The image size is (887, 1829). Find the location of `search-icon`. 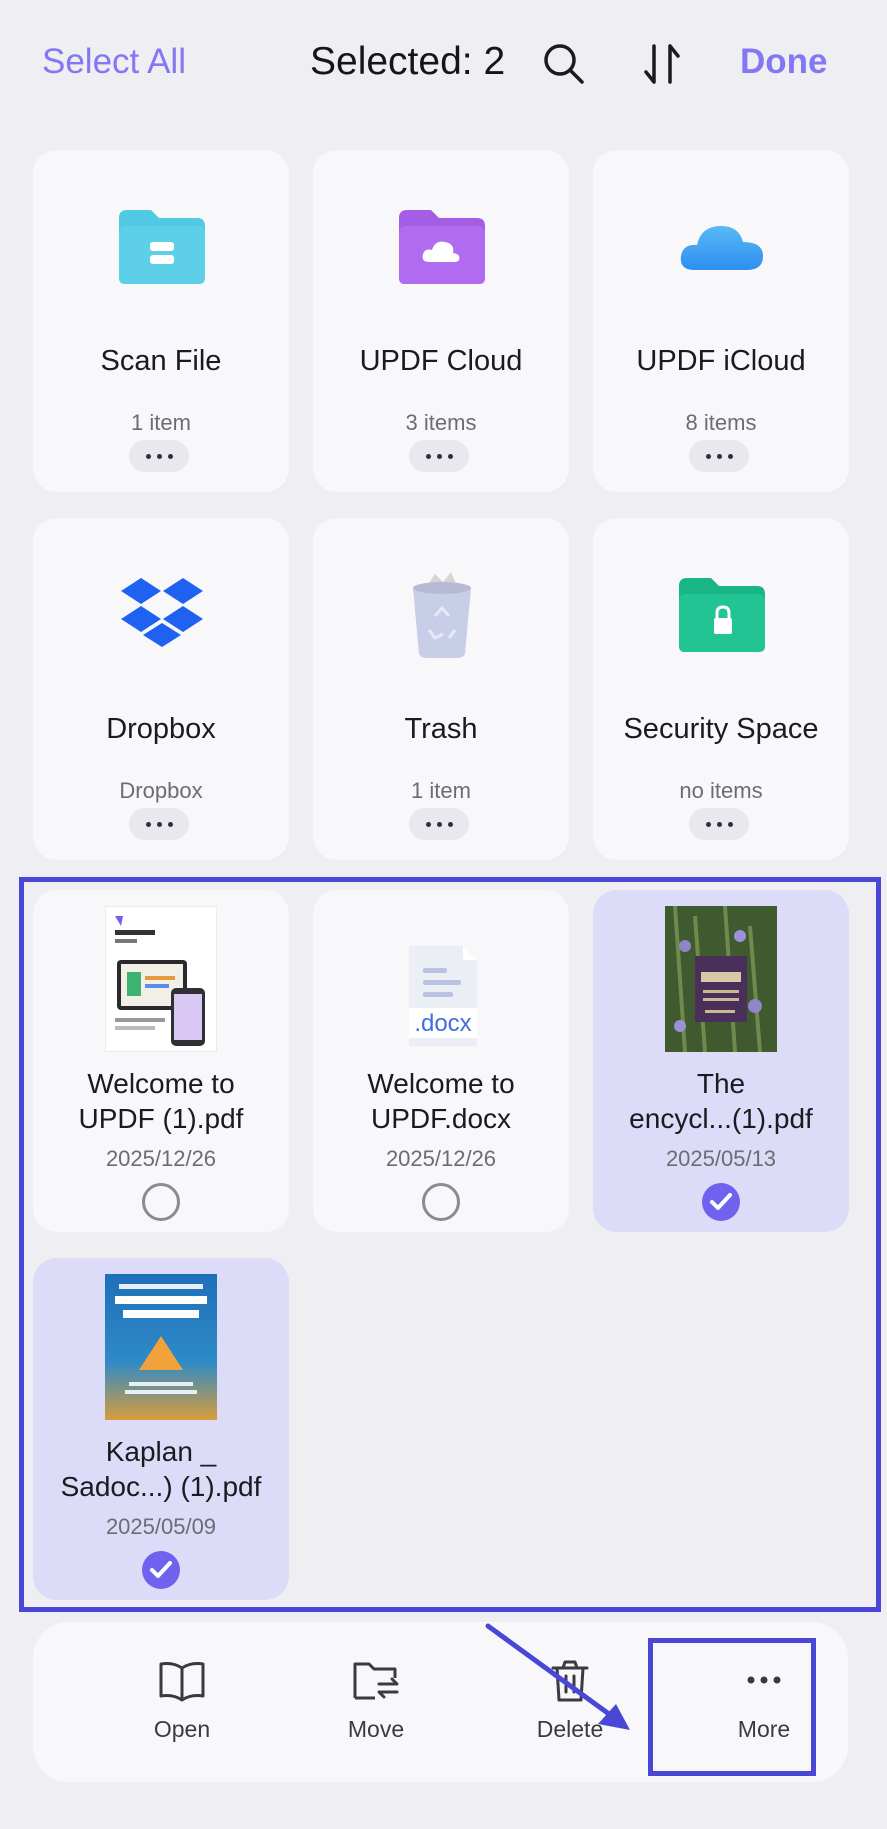

search-icon is located at coordinates (563, 63).